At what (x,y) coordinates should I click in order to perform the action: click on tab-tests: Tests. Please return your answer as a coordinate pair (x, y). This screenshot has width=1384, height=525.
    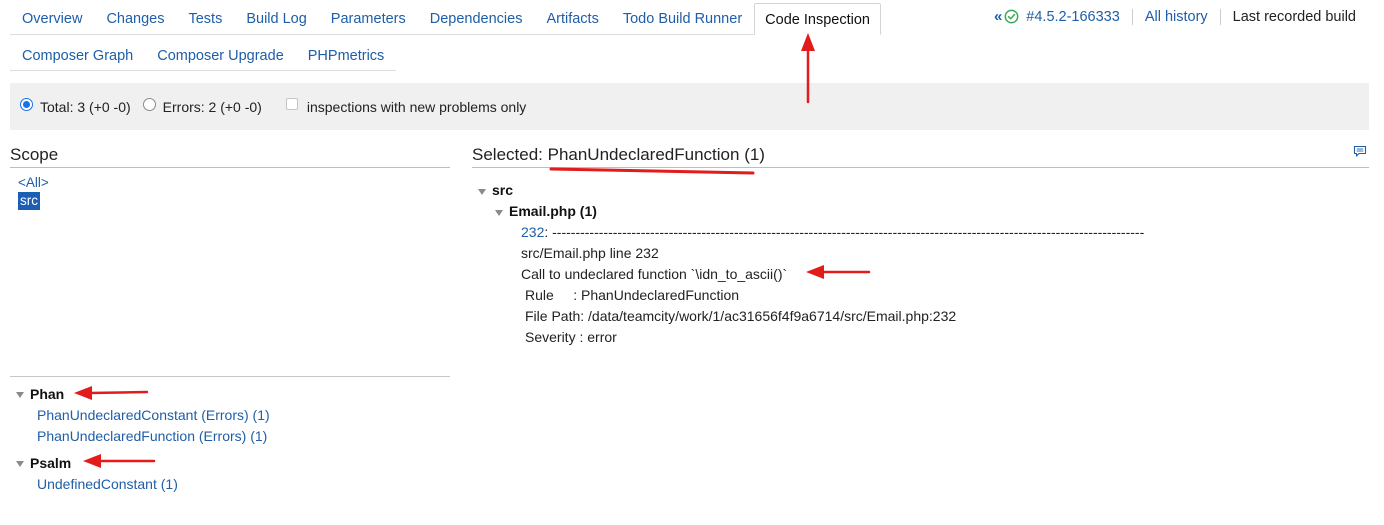
    Looking at the image, I should click on (205, 18).